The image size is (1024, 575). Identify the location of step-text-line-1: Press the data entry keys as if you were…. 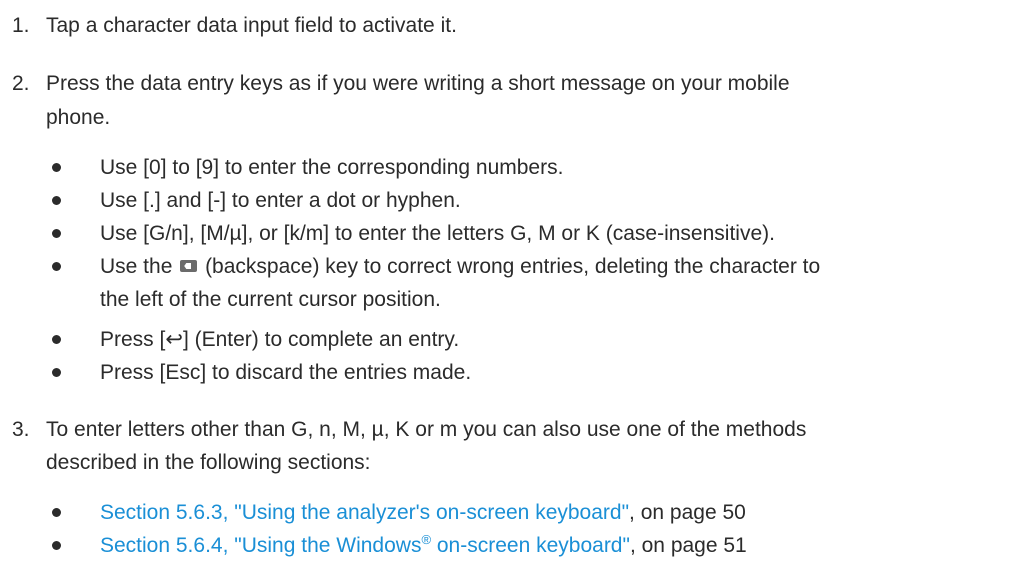
(418, 83).